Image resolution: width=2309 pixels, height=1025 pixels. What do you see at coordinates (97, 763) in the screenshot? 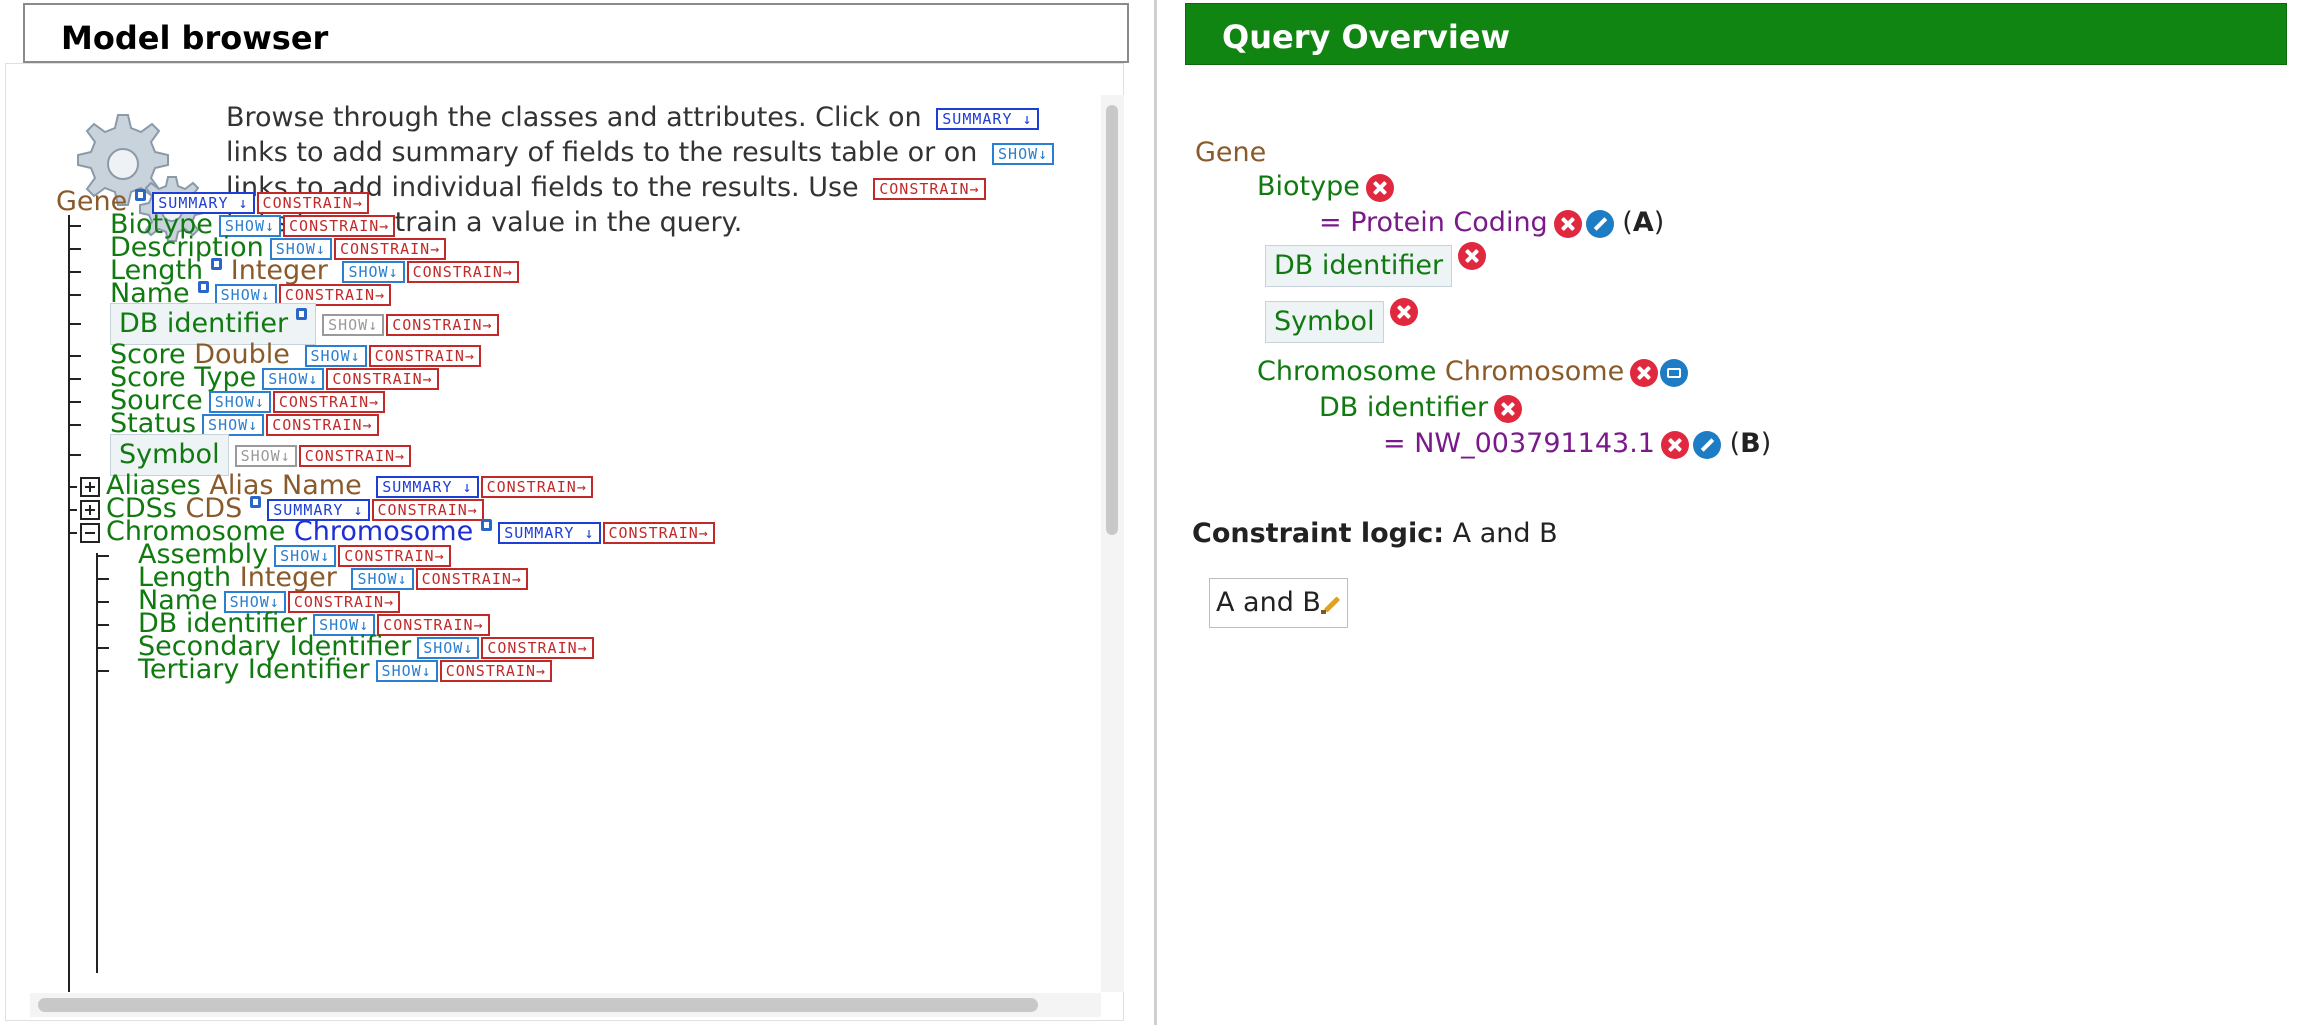
I see `chromosome-branch-line` at bounding box center [97, 763].